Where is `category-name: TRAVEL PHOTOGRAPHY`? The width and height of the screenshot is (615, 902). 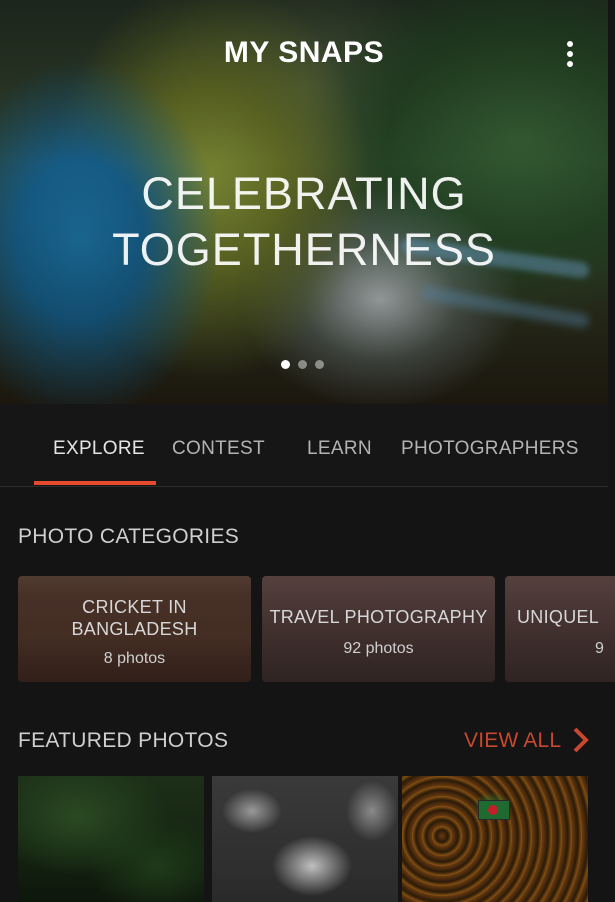
category-name: TRAVEL PHOTOGRAPHY is located at coordinates (378, 617).